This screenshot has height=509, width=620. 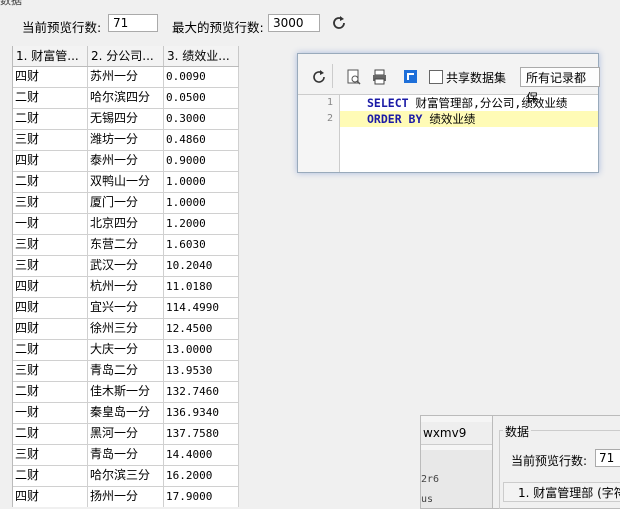 I want to click on table-row: 四财 宜兴一分 114.4990, so click(x=126, y=308).